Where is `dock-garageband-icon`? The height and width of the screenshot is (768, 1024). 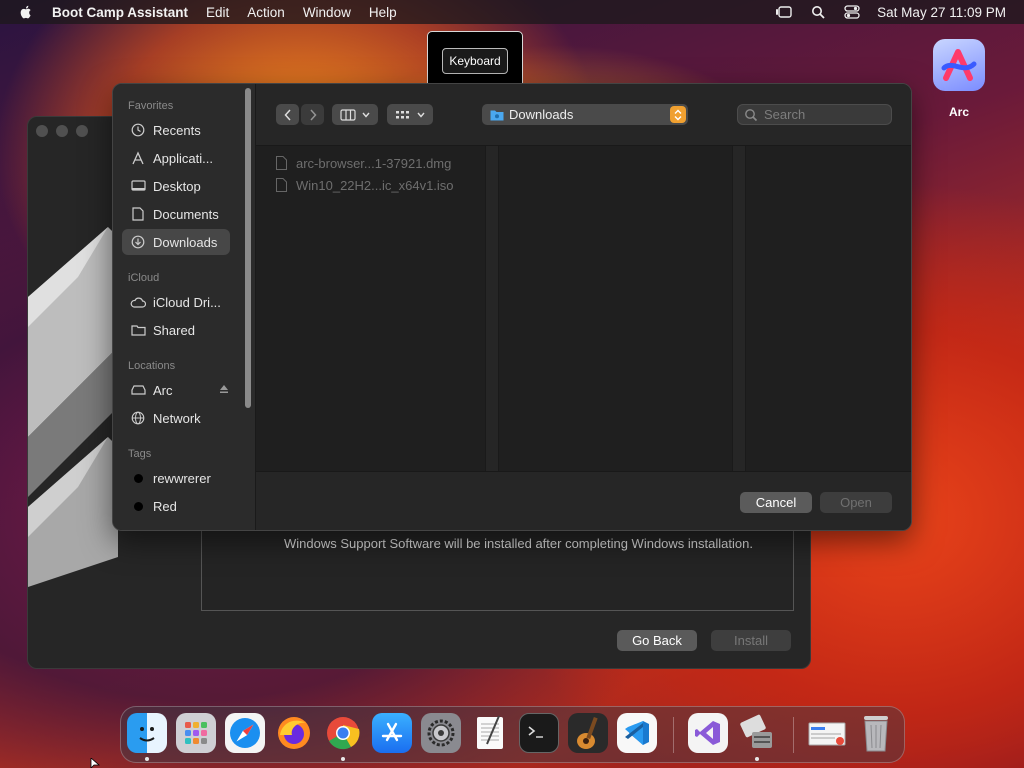
dock-garageband-icon is located at coordinates (588, 733).